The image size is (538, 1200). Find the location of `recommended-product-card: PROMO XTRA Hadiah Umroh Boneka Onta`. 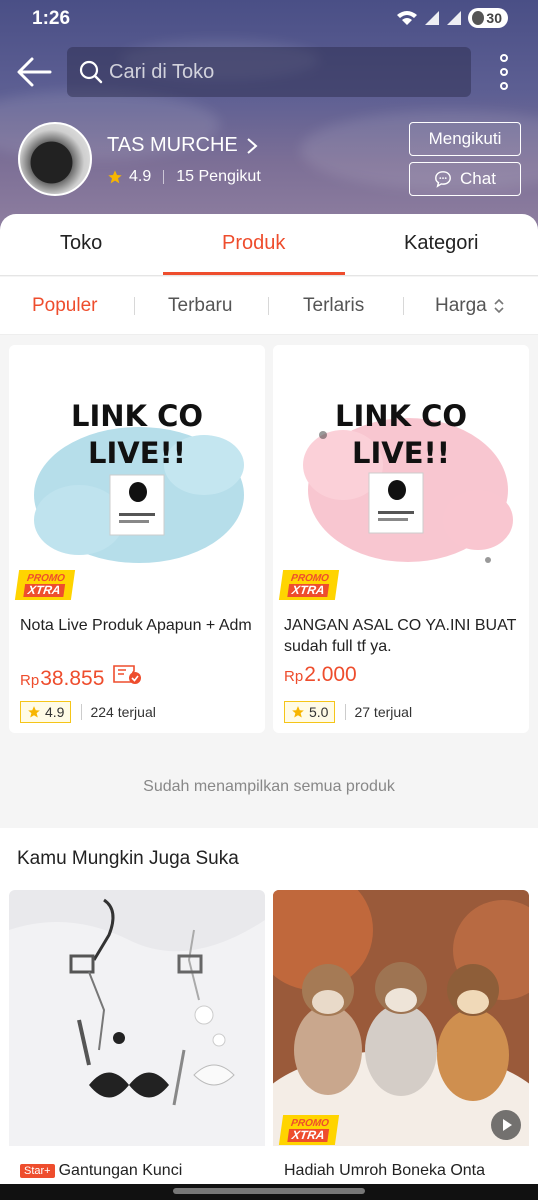

recommended-product-card: PROMO XTRA Hadiah Umroh Boneka Onta is located at coordinates (401, 1045).